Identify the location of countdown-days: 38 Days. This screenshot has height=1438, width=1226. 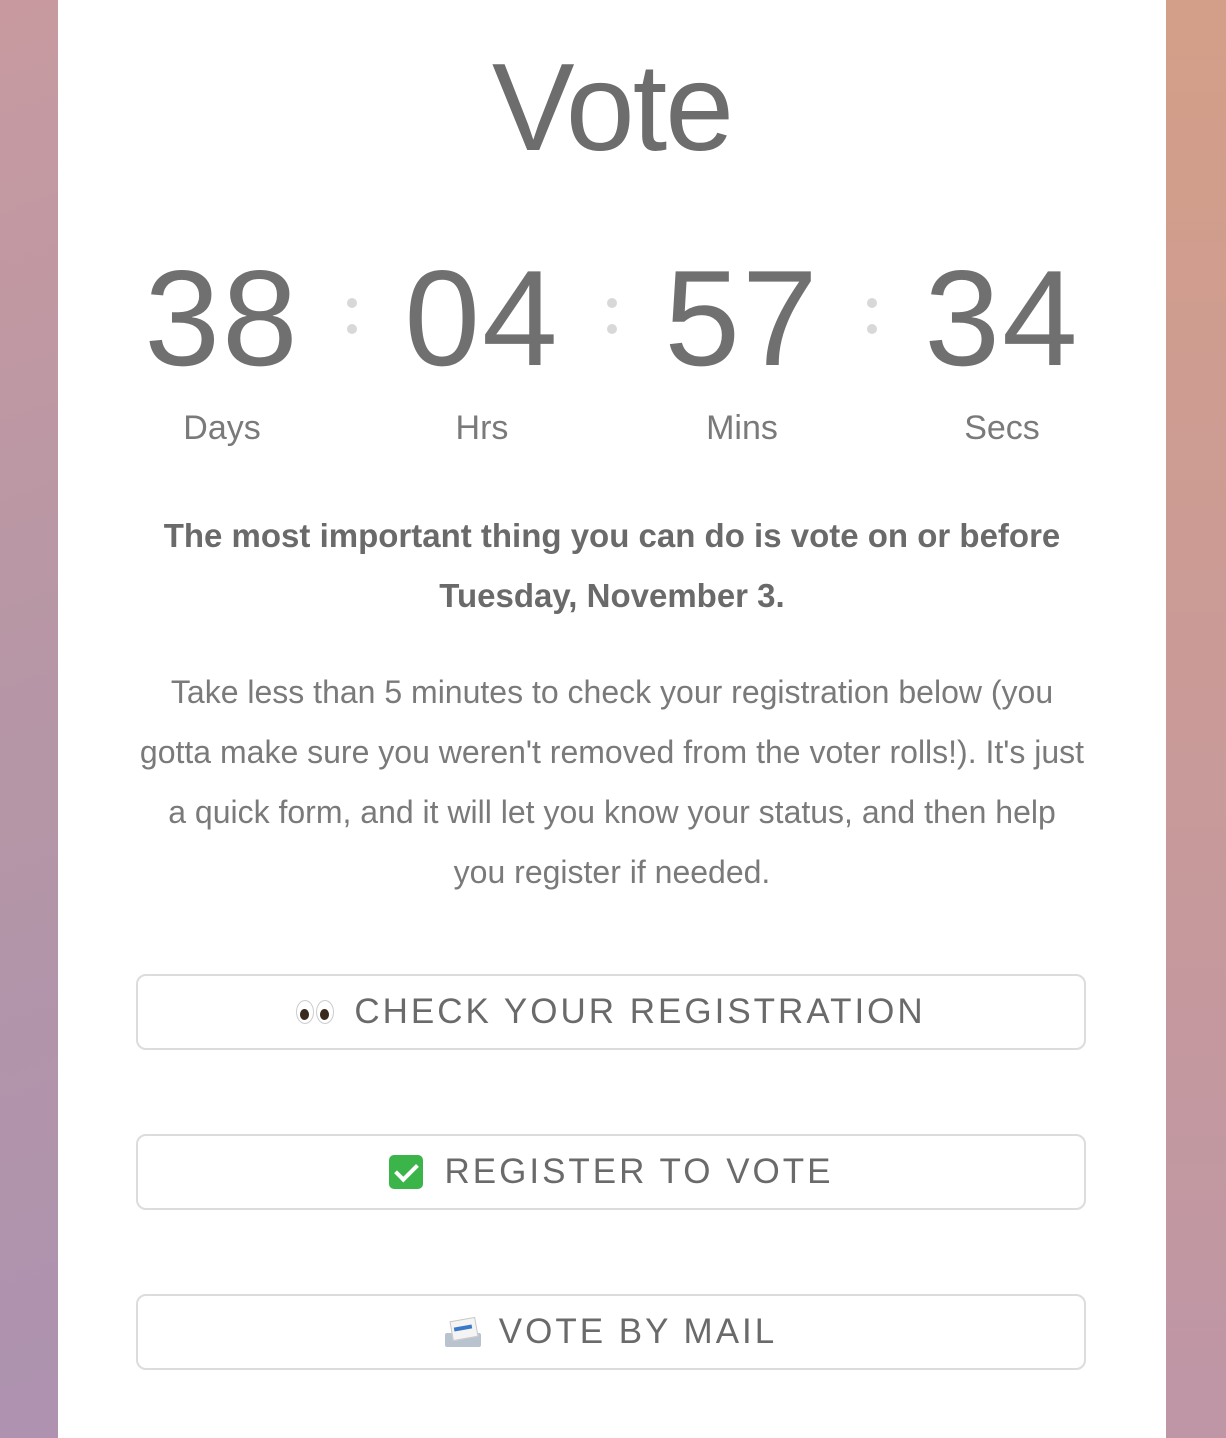
(222, 348).